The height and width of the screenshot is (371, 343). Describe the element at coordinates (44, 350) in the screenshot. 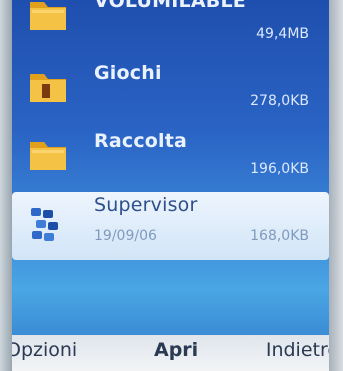

I see `options-softkey: Opzioni` at that location.